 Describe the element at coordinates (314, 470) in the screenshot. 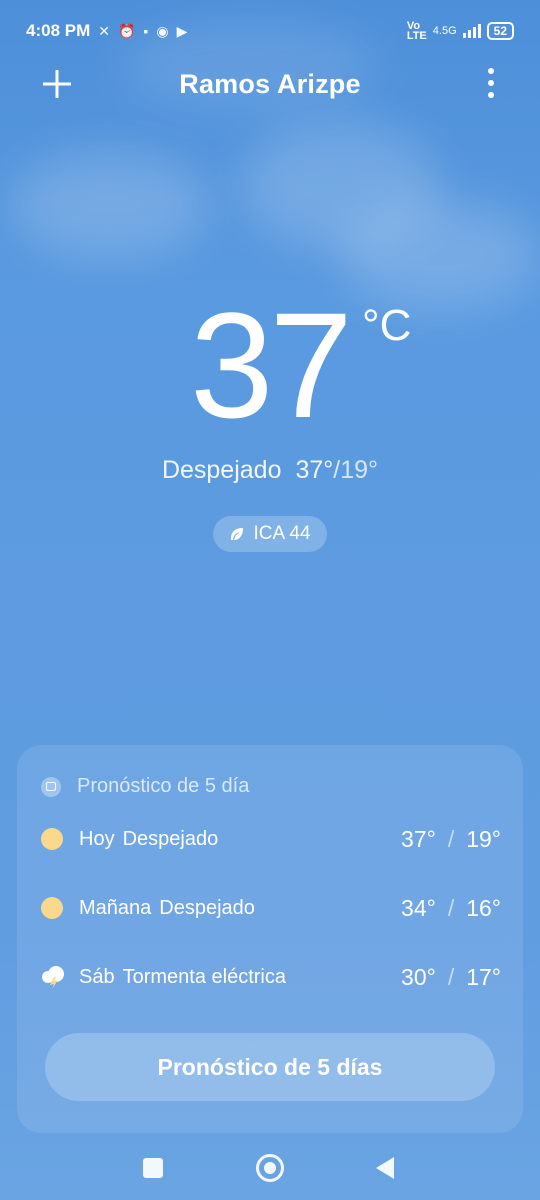

I see `today-high: 37°` at that location.